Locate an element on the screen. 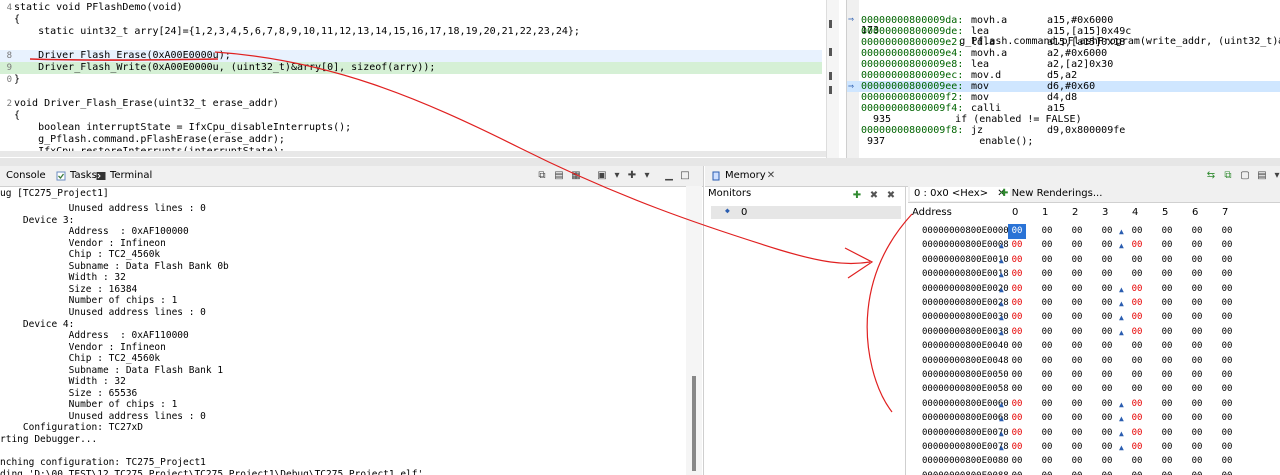 This screenshot has height=475, width=1280. minimize-icon: ▁ is located at coordinates (669, 176).